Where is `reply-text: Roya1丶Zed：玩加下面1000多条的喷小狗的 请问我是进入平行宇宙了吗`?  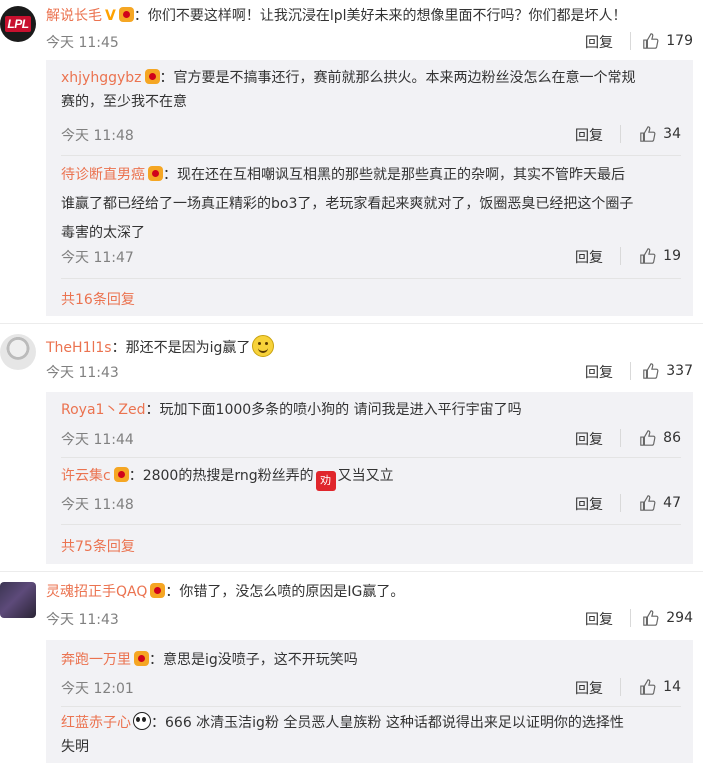
reply-text: Roya1丶Zed：玩加下面1000多条的喷小狗的 请问我是进入平行宇宙了吗 is located at coordinates (291, 410).